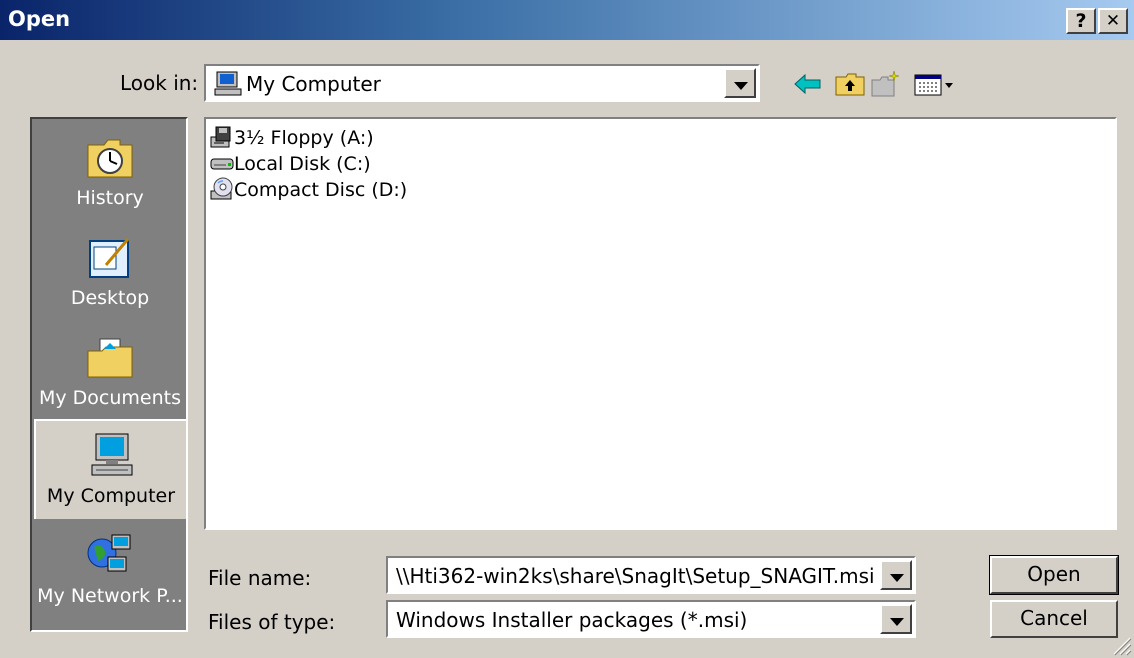 This screenshot has width=1134, height=658. What do you see at coordinates (110, 158) in the screenshot?
I see `history-icon` at bounding box center [110, 158].